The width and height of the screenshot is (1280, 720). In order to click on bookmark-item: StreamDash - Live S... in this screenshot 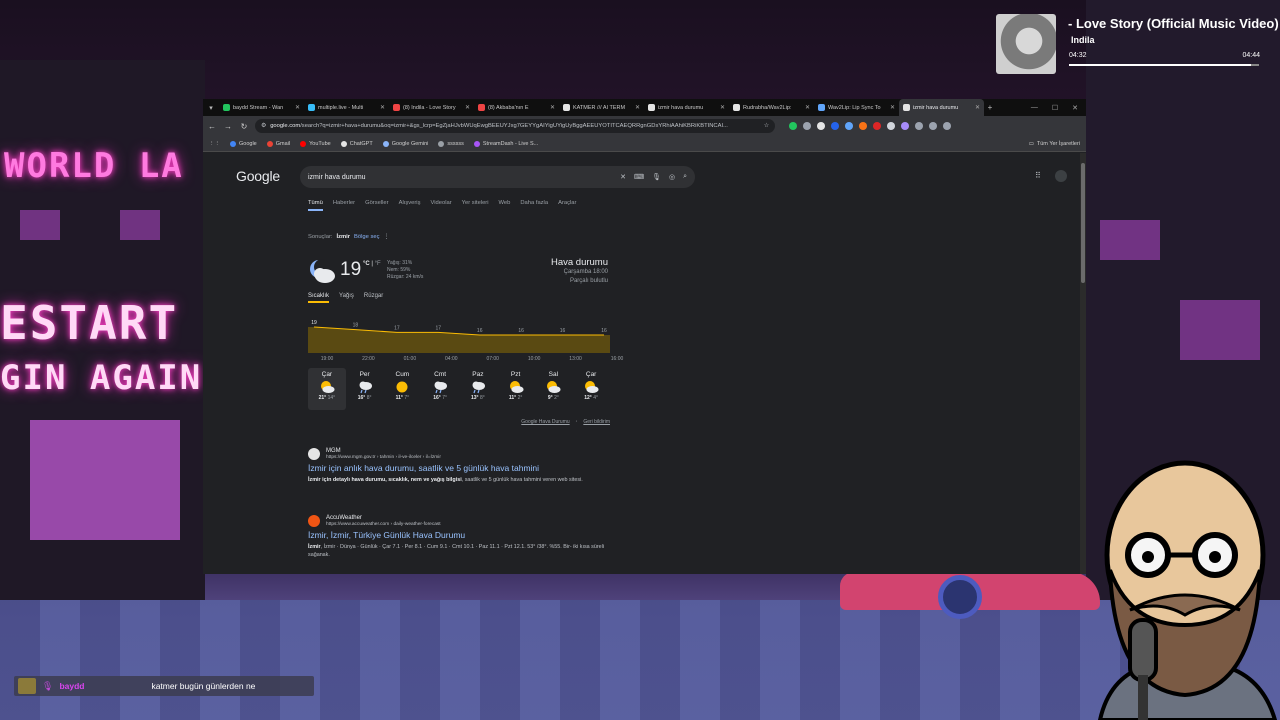, I will do `click(505, 143)`.